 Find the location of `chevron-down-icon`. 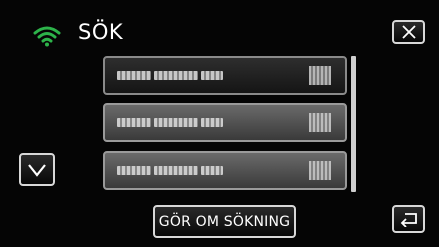

chevron-down-icon is located at coordinates (37, 170).